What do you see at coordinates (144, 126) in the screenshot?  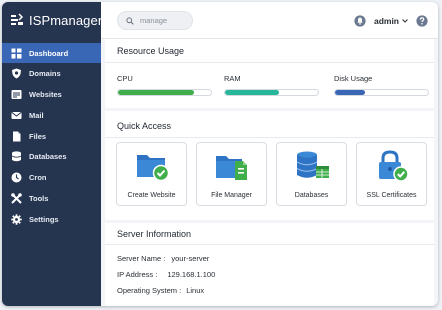 I see `quick-access-title: Quick Access` at bounding box center [144, 126].